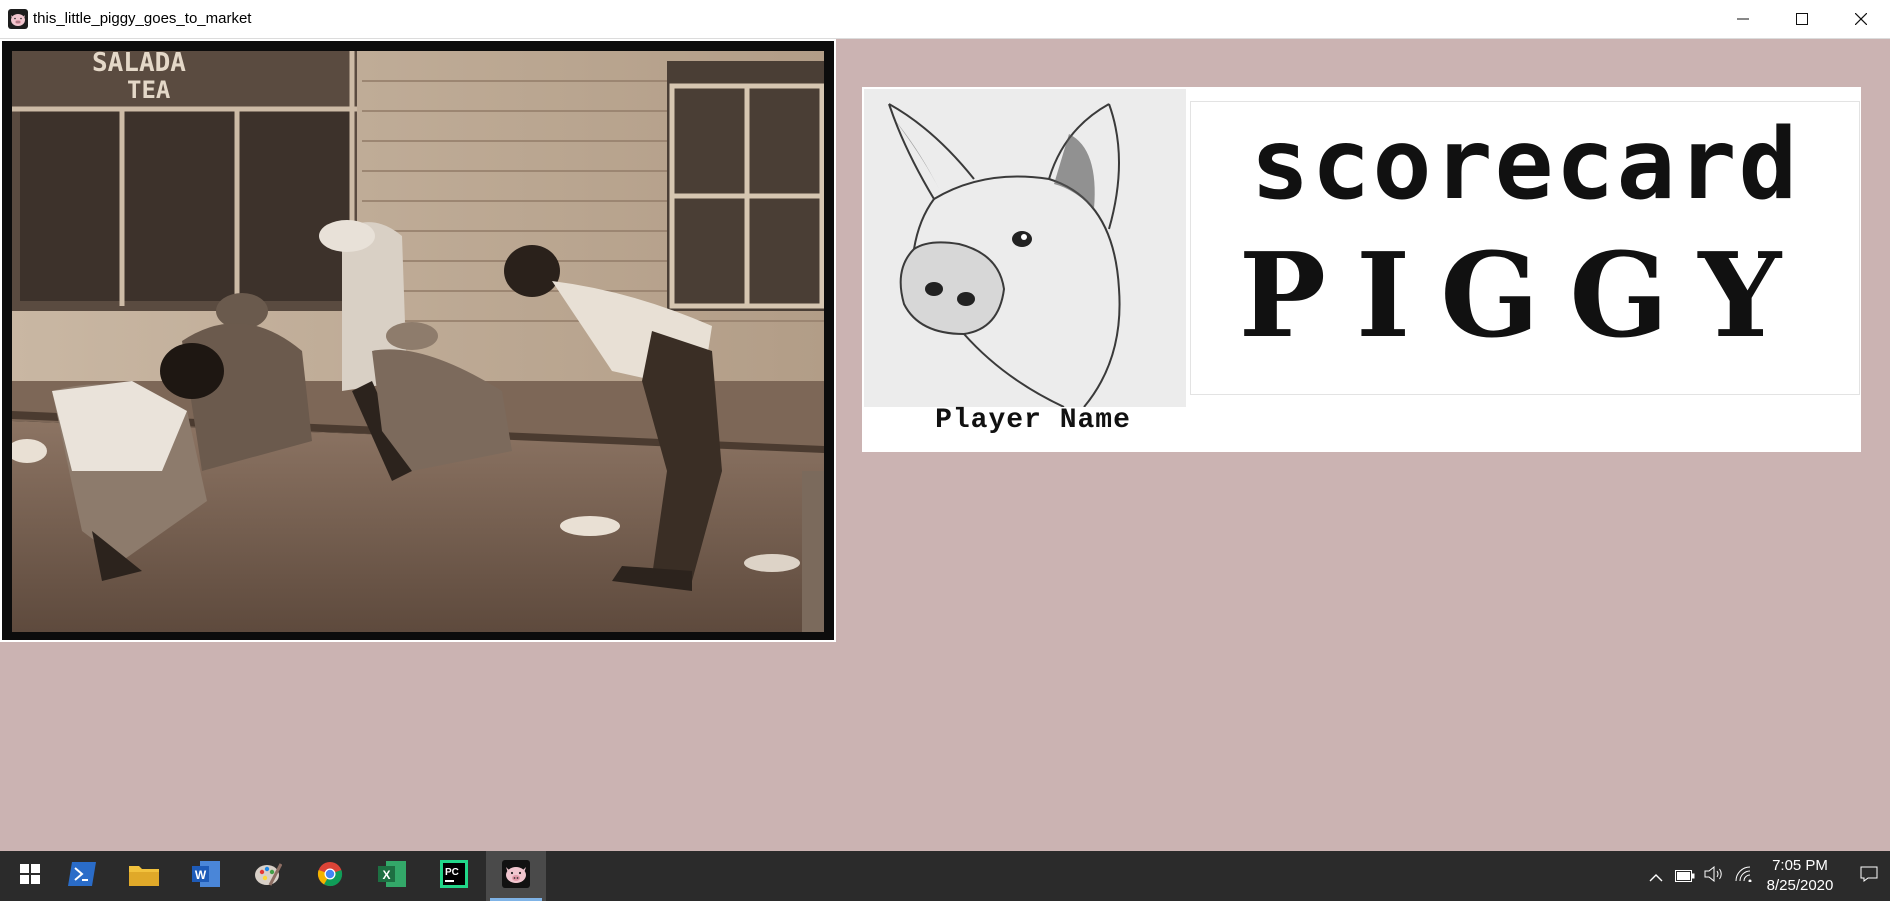 The image size is (1890, 901). What do you see at coordinates (386, 875) in the screenshot?
I see `svg-text: X` at bounding box center [386, 875].